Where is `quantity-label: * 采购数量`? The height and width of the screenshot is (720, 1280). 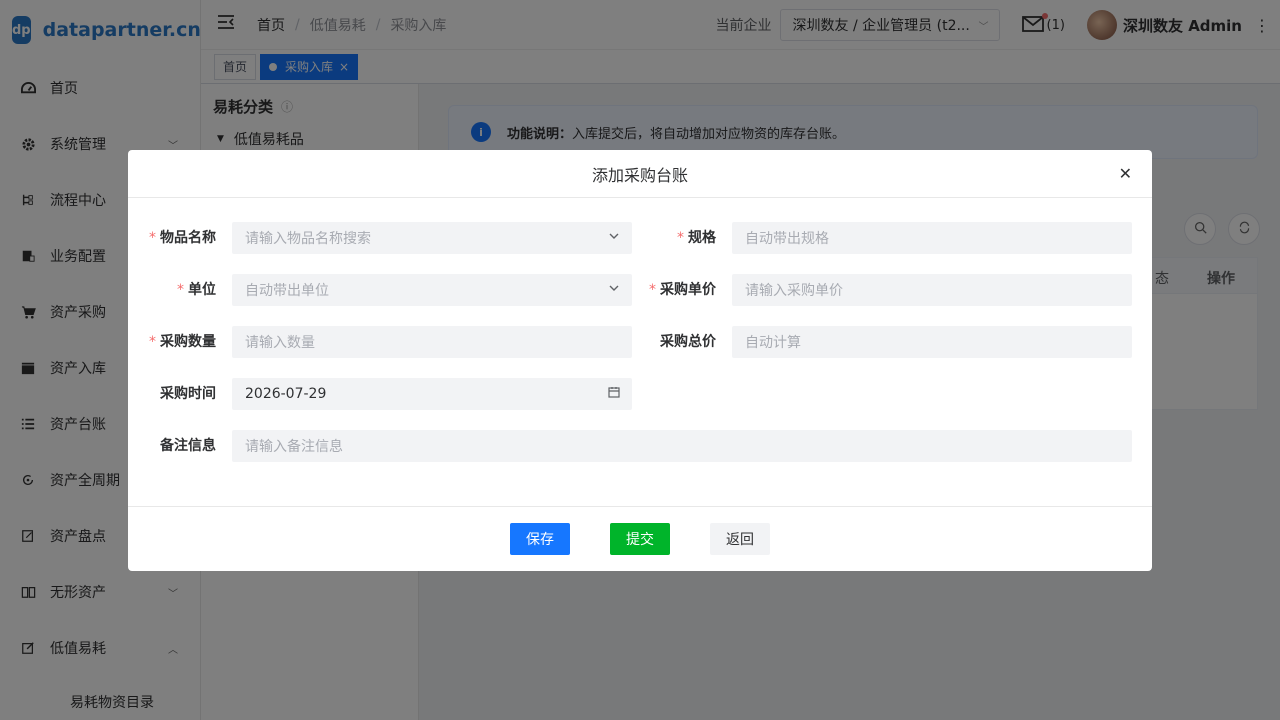
quantity-label: * 采购数量 is located at coordinates (182, 342).